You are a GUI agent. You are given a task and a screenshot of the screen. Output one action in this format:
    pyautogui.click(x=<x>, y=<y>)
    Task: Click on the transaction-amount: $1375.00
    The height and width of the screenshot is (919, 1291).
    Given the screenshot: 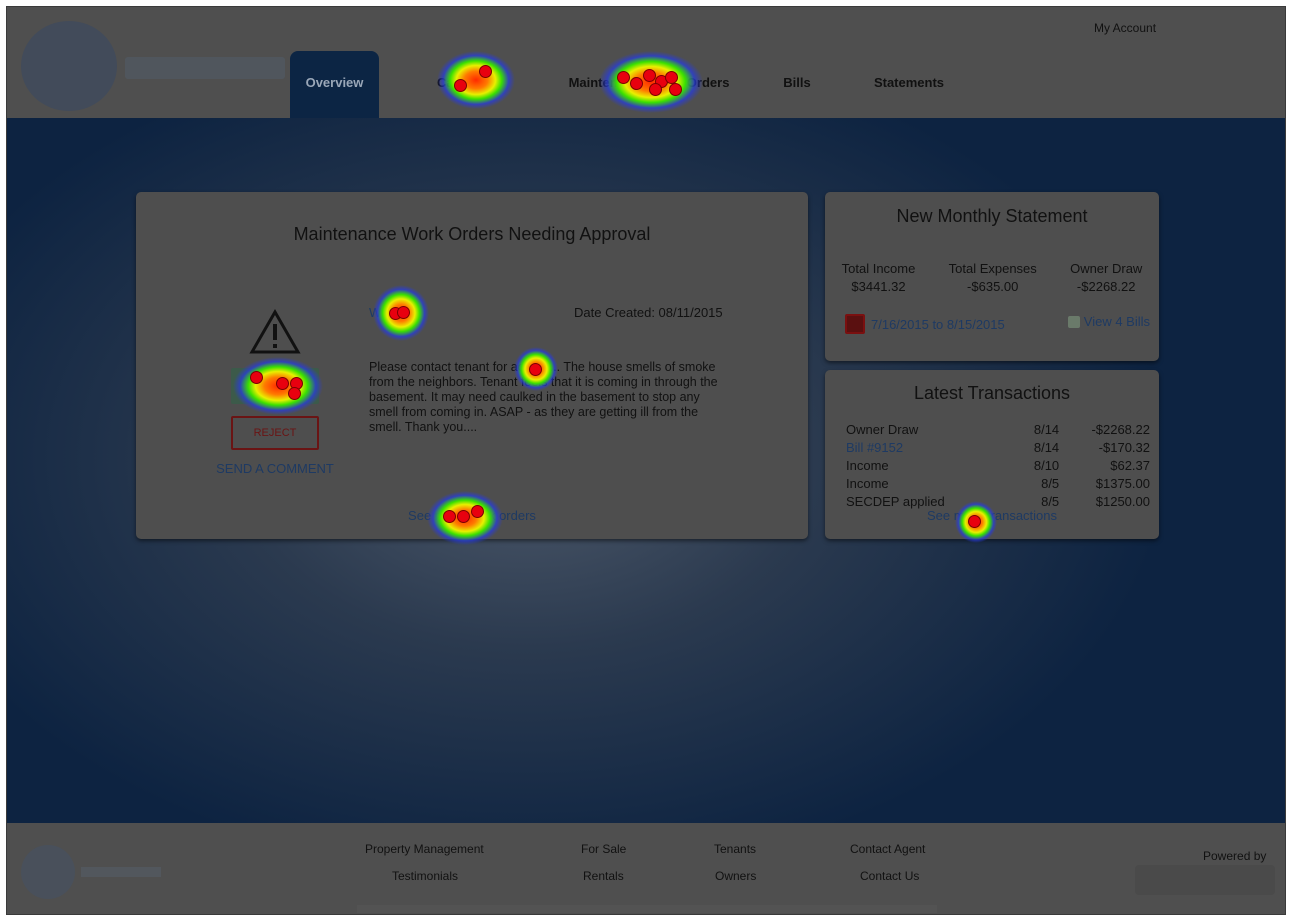 What is the action you would take?
    pyautogui.click(x=1122, y=483)
    